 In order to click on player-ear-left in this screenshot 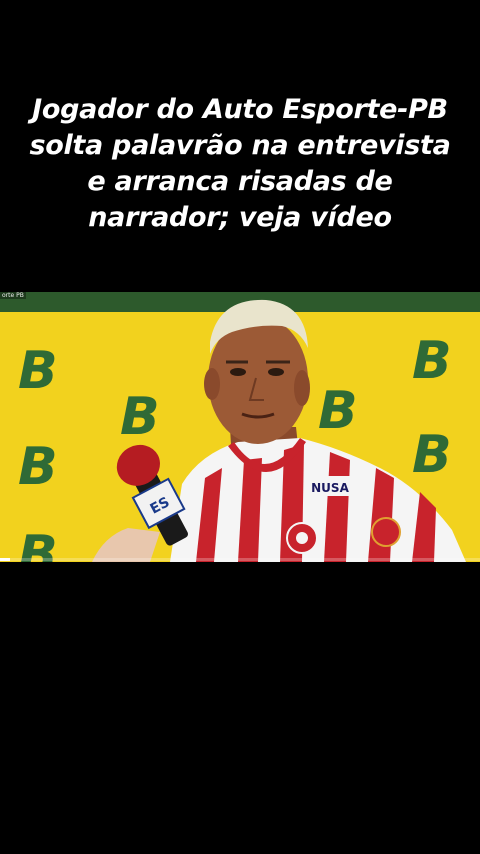, I will do `click(212, 384)`.